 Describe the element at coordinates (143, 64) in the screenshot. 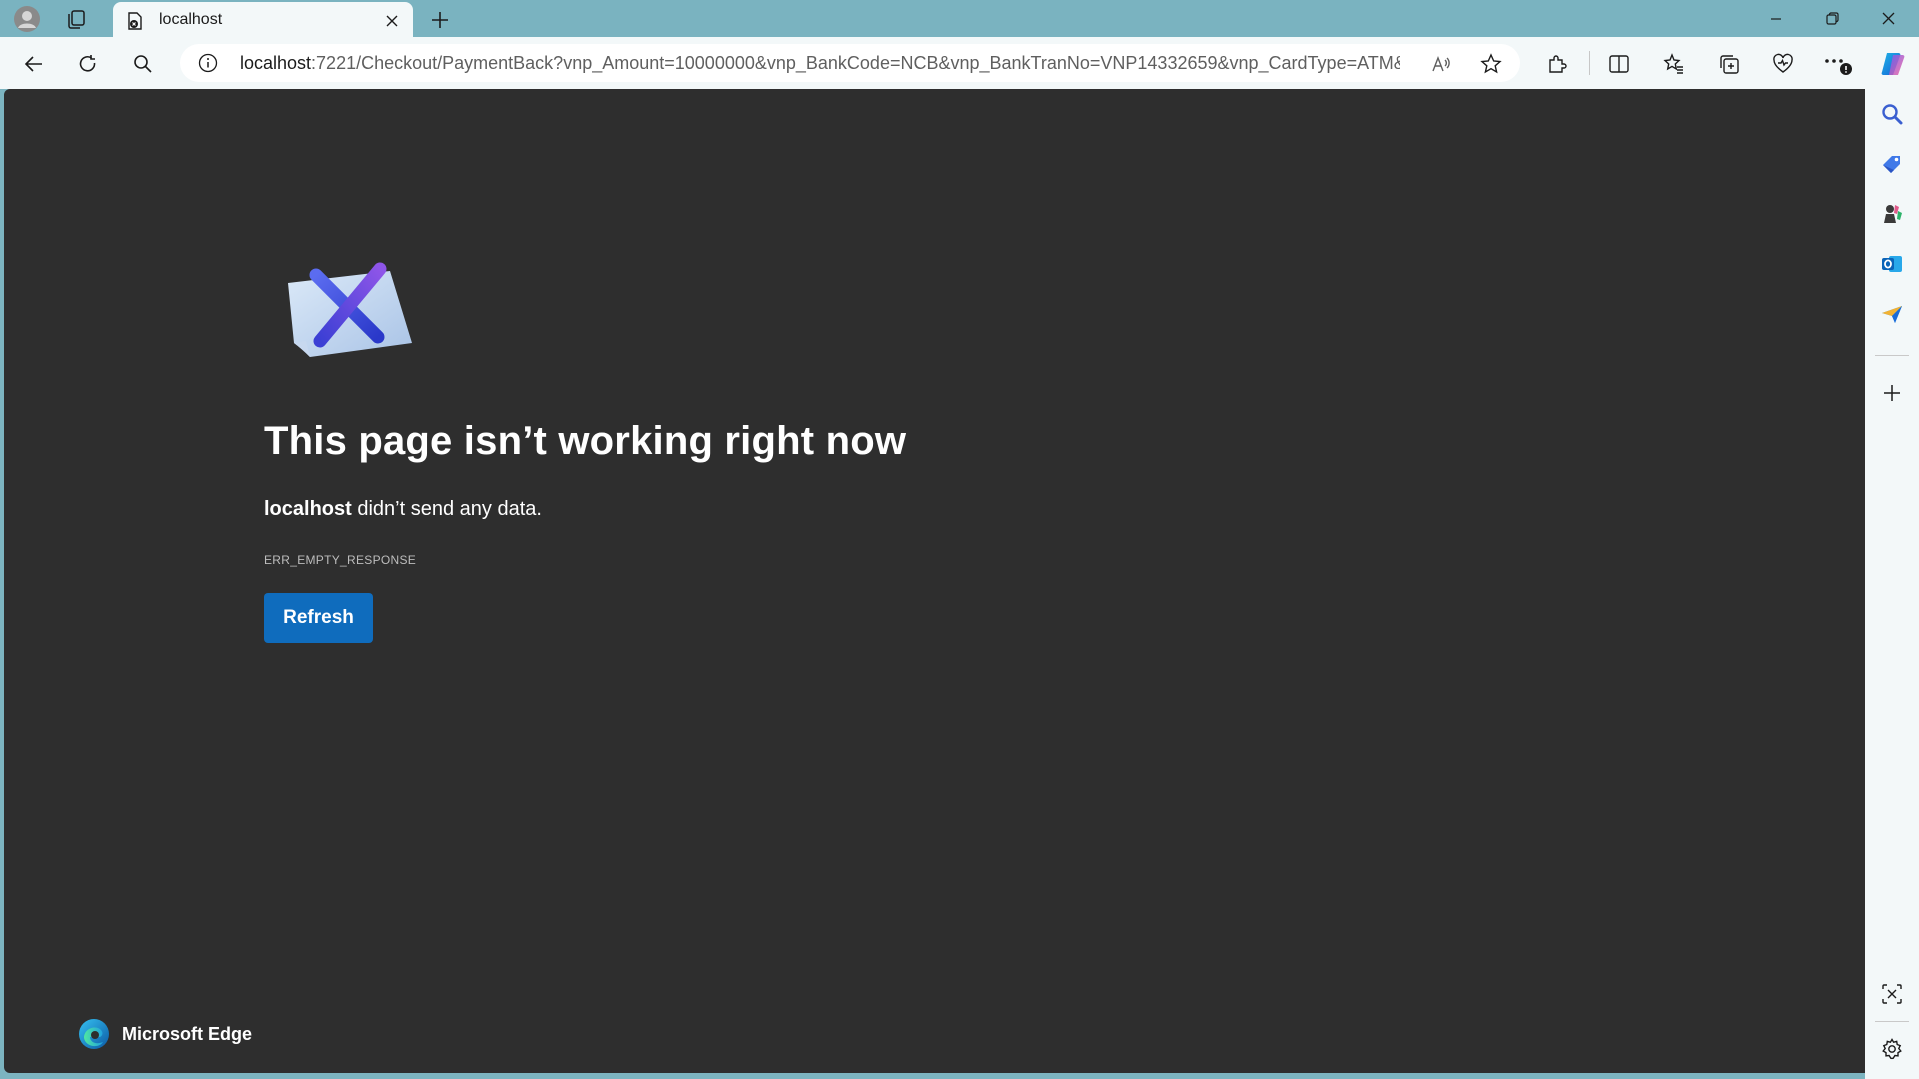

I see `search-icon` at that location.